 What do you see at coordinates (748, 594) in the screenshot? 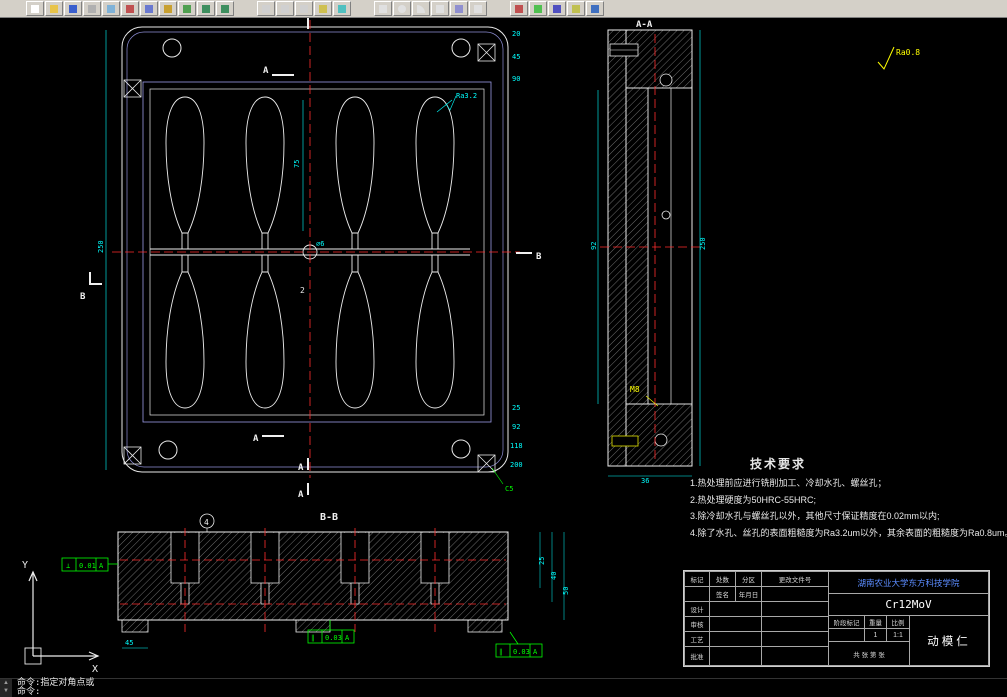
I see `tb-date-label: 年月日` at bounding box center [748, 594].